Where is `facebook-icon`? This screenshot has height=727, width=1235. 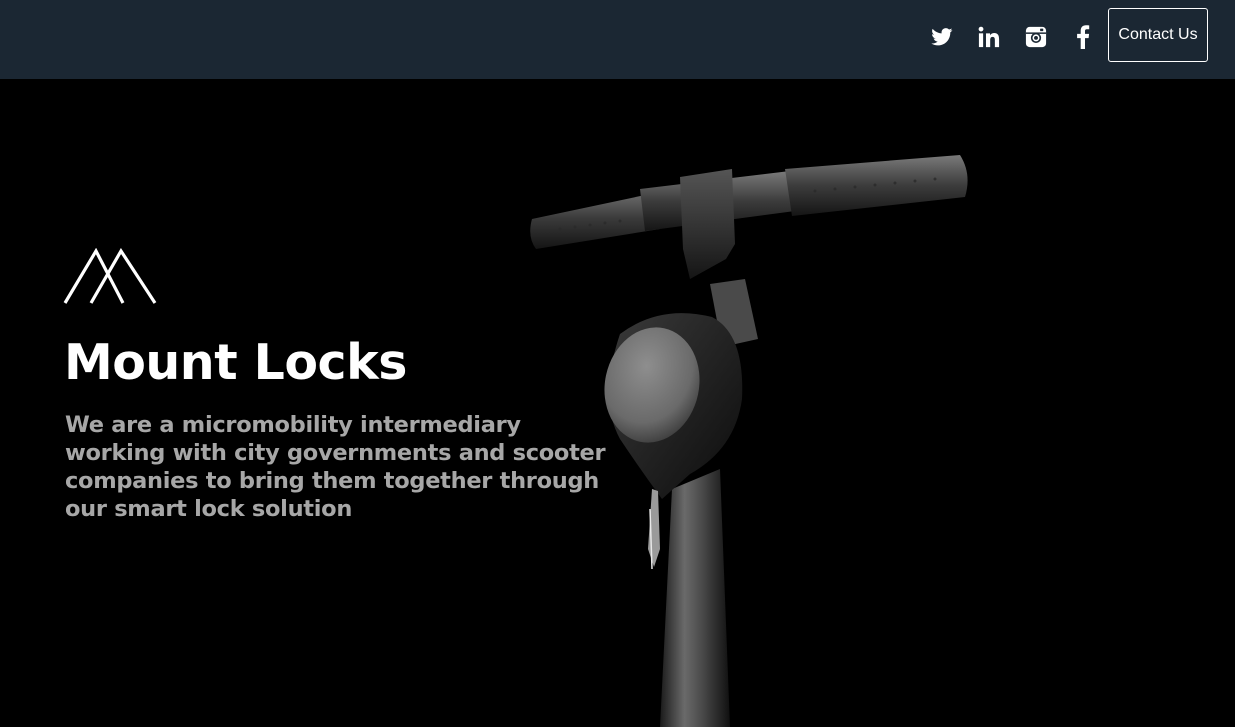 facebook-icon is located at coordinates (1083, 37).